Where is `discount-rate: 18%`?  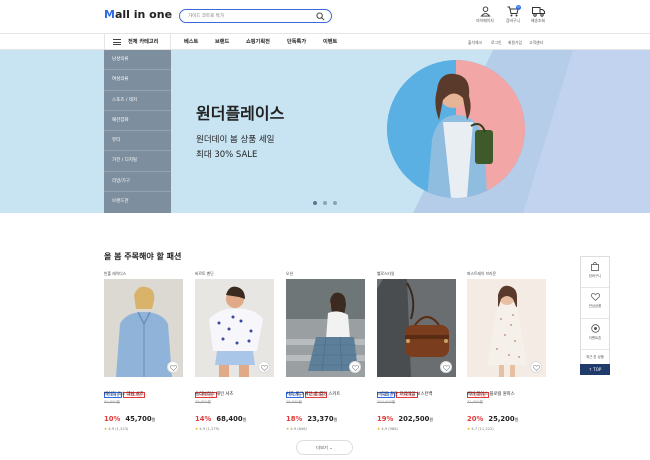
discount-rate: 18% is located at coordinates (294, 419).